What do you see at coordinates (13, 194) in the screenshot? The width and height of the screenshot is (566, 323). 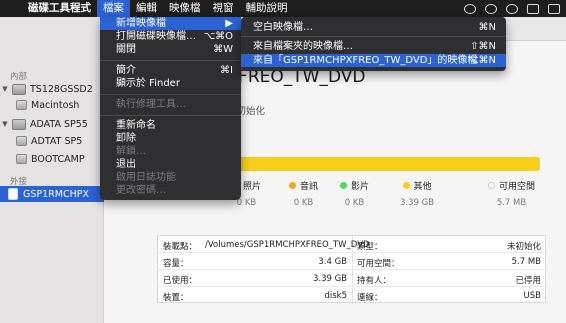 I see `external-disk-icon` at bounding box center [13, 194].